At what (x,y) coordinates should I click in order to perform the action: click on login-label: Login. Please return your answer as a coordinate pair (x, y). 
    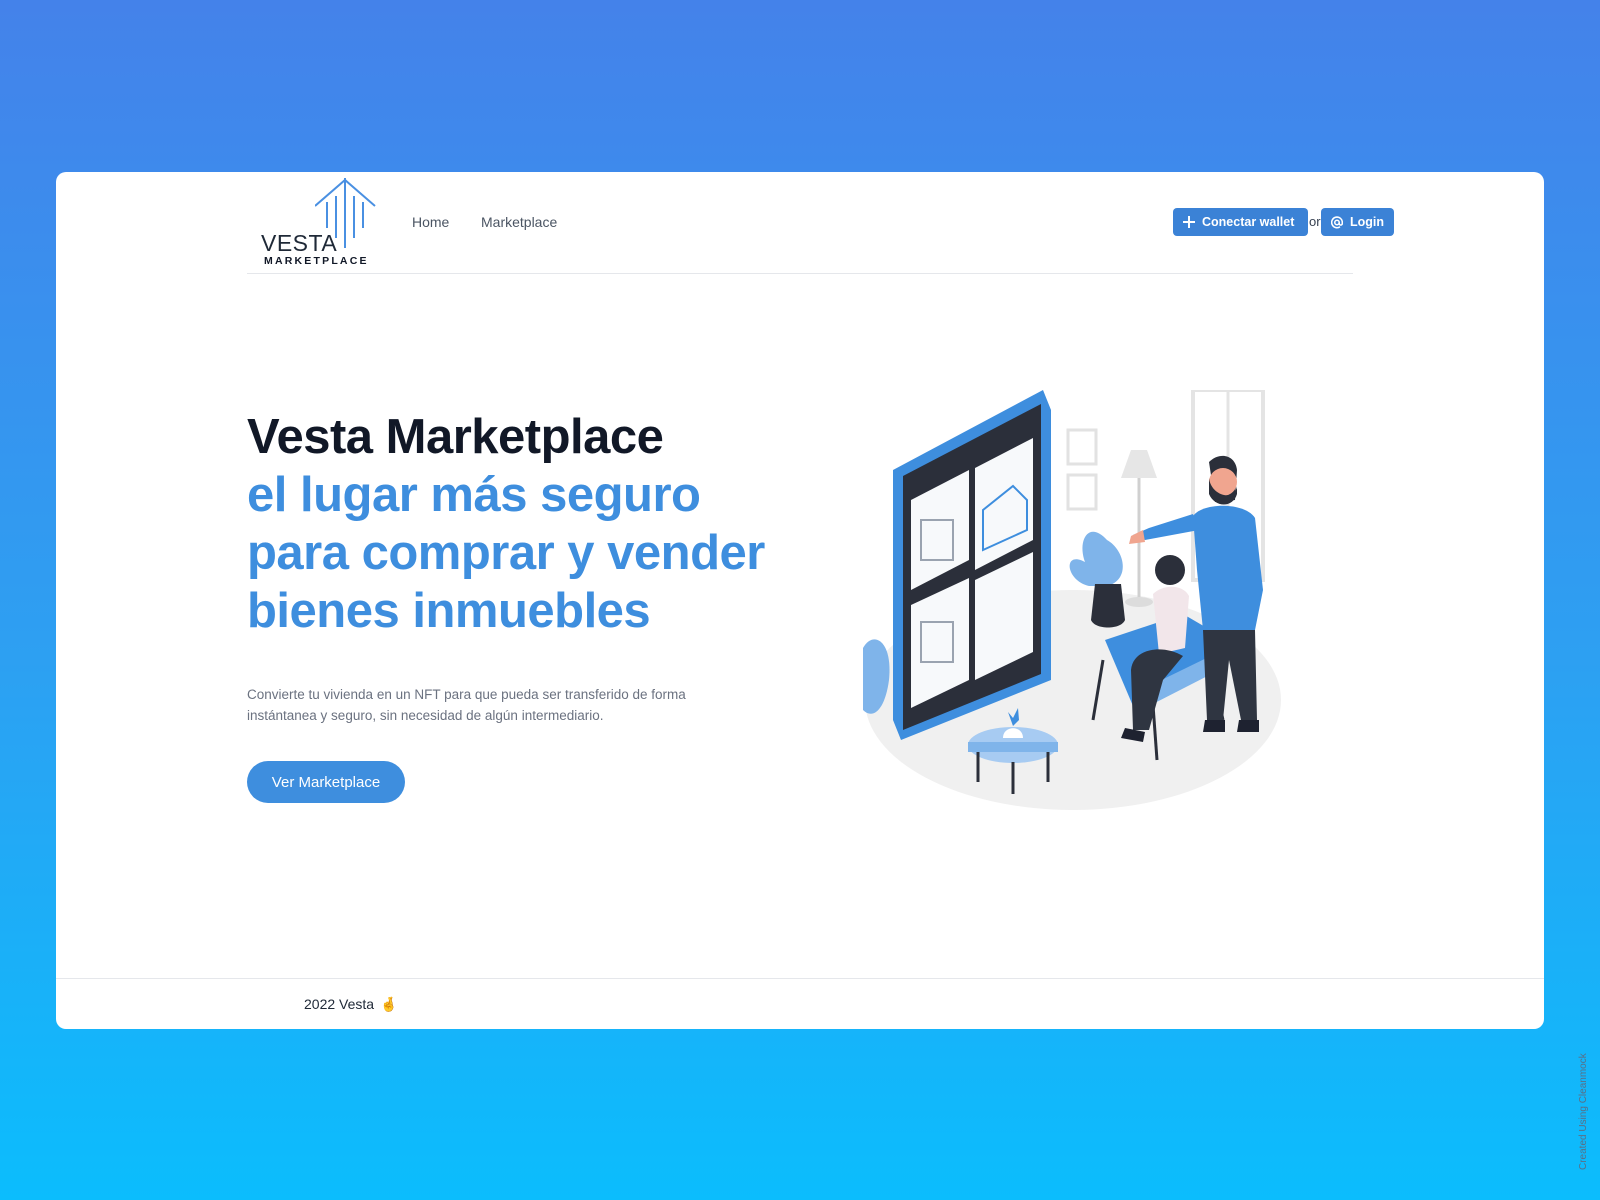
    Looking at the image, I should click on (1366, 222).